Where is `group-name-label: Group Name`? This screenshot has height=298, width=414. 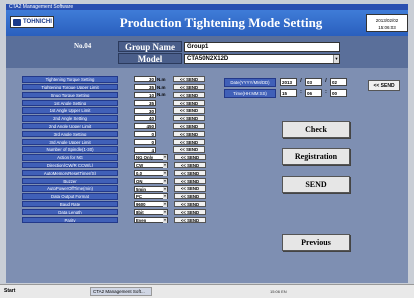 group-name-label: Group Name is located at coordinates (150, 46).